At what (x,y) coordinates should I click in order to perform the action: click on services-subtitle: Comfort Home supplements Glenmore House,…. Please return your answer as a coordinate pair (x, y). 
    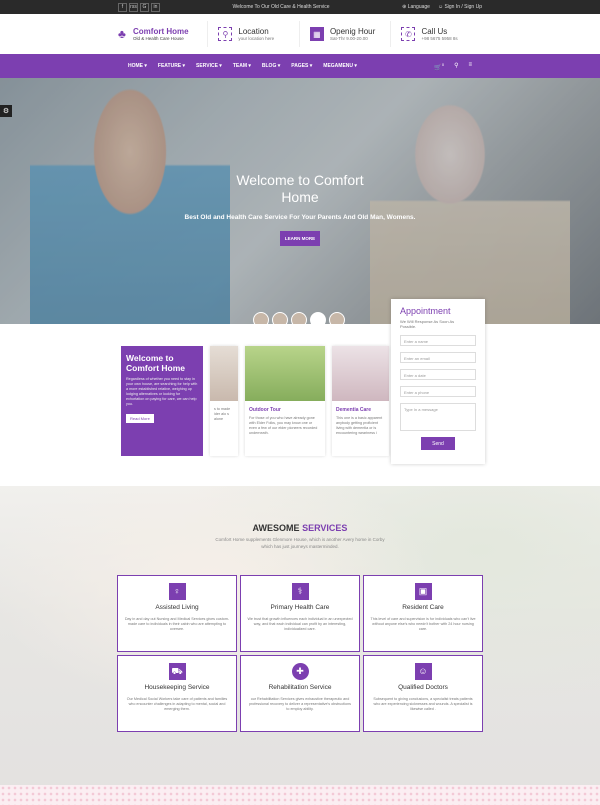
    Looking at the image, I should click on (300, 543).